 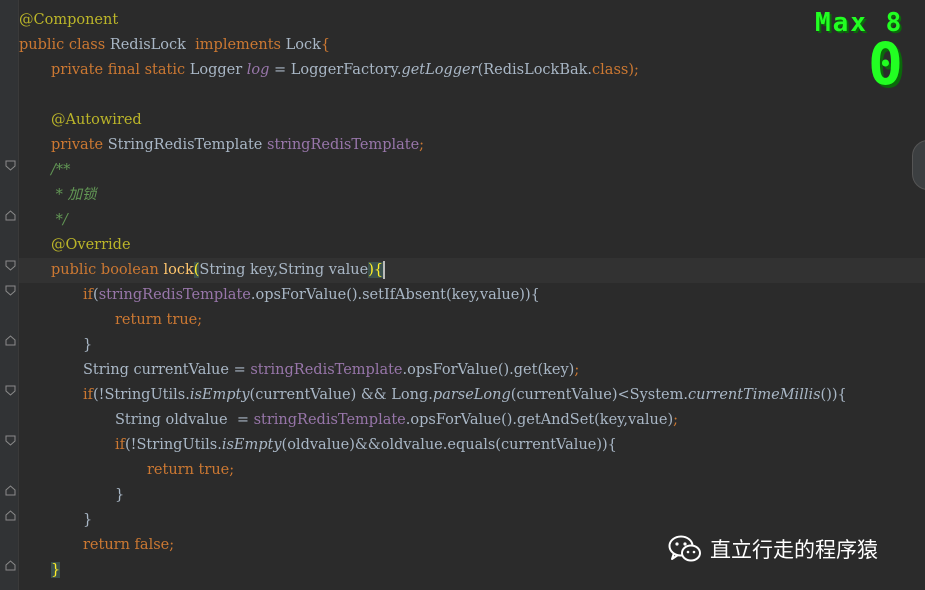 What do you see at coordinates (184, 420) in the screenshot?
I see `code-text: String oldvalue =` at bounding box center [184, 420].